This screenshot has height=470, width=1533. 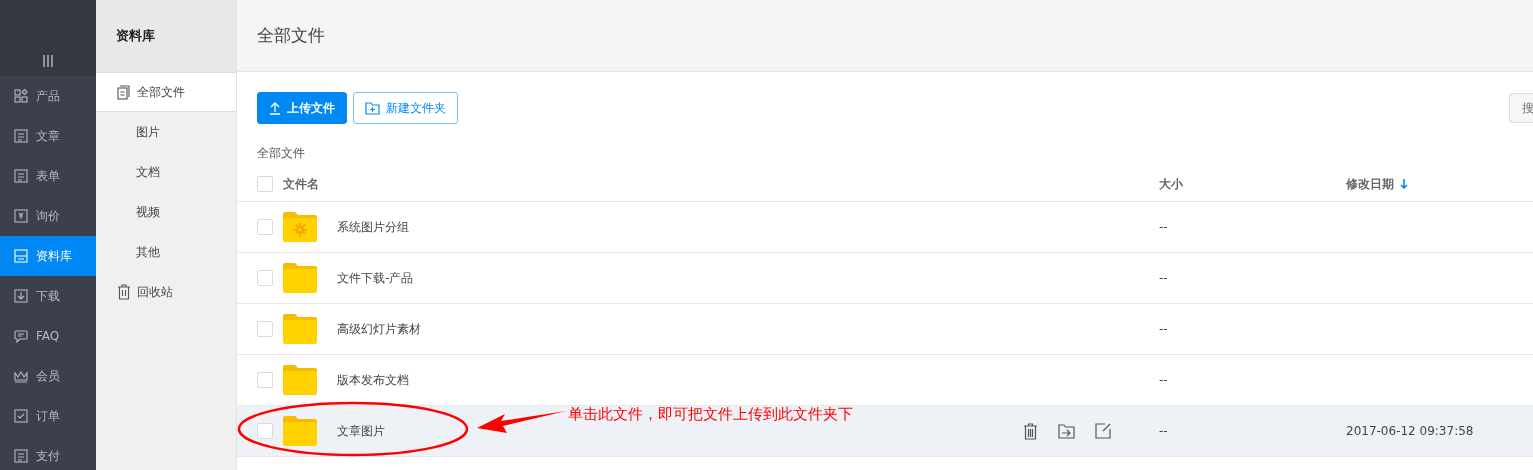 What do you see at coordinates (379, 328) in the screenshot?
I see `file-name: 高级幻灯片素材` at bounding box center [379, 328].